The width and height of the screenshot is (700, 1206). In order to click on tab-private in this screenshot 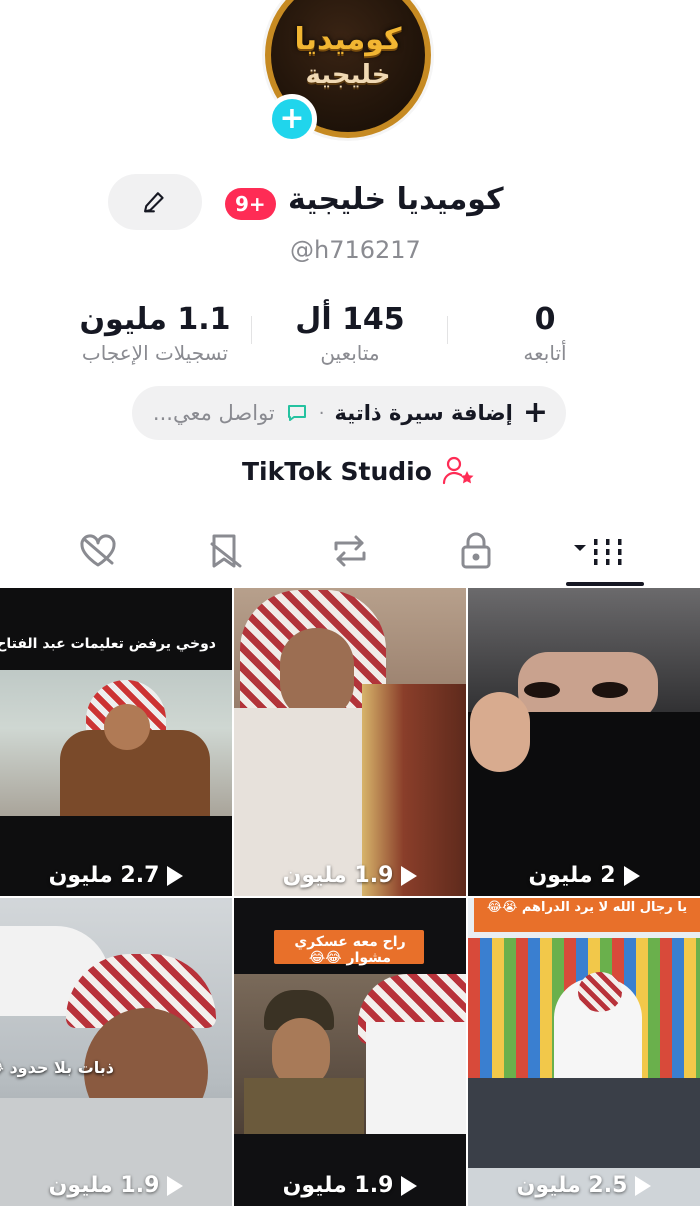, I will do `click(476, 551)`.